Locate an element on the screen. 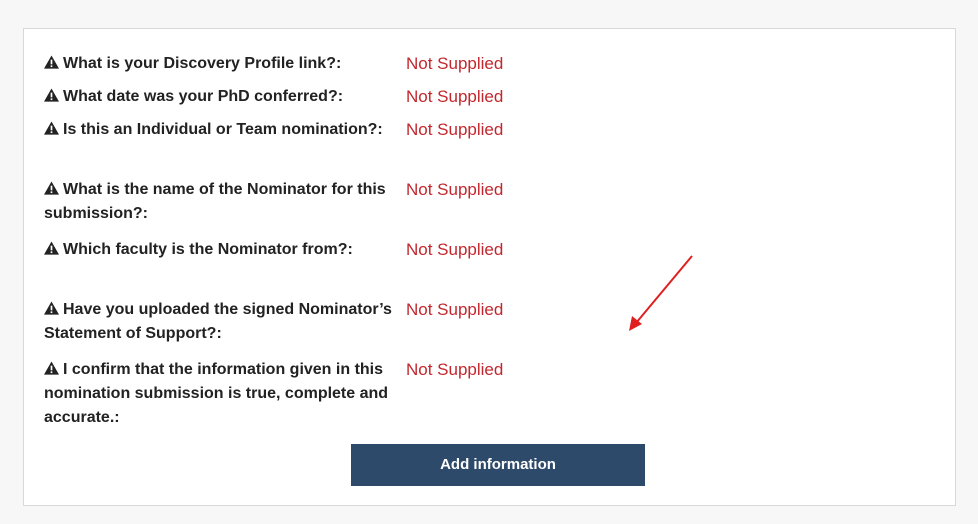  add-information-button: Add information is located at coordinates (498, 465).